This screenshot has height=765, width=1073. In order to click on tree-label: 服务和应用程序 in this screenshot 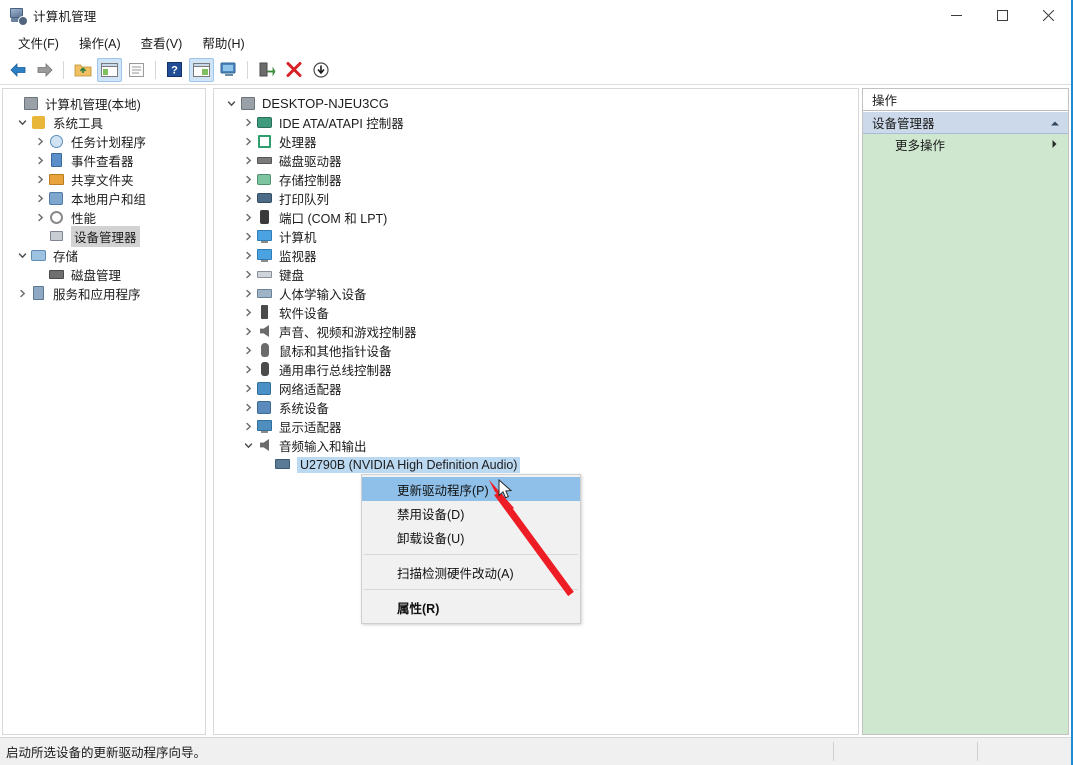, I will do `click(97, 295)`.